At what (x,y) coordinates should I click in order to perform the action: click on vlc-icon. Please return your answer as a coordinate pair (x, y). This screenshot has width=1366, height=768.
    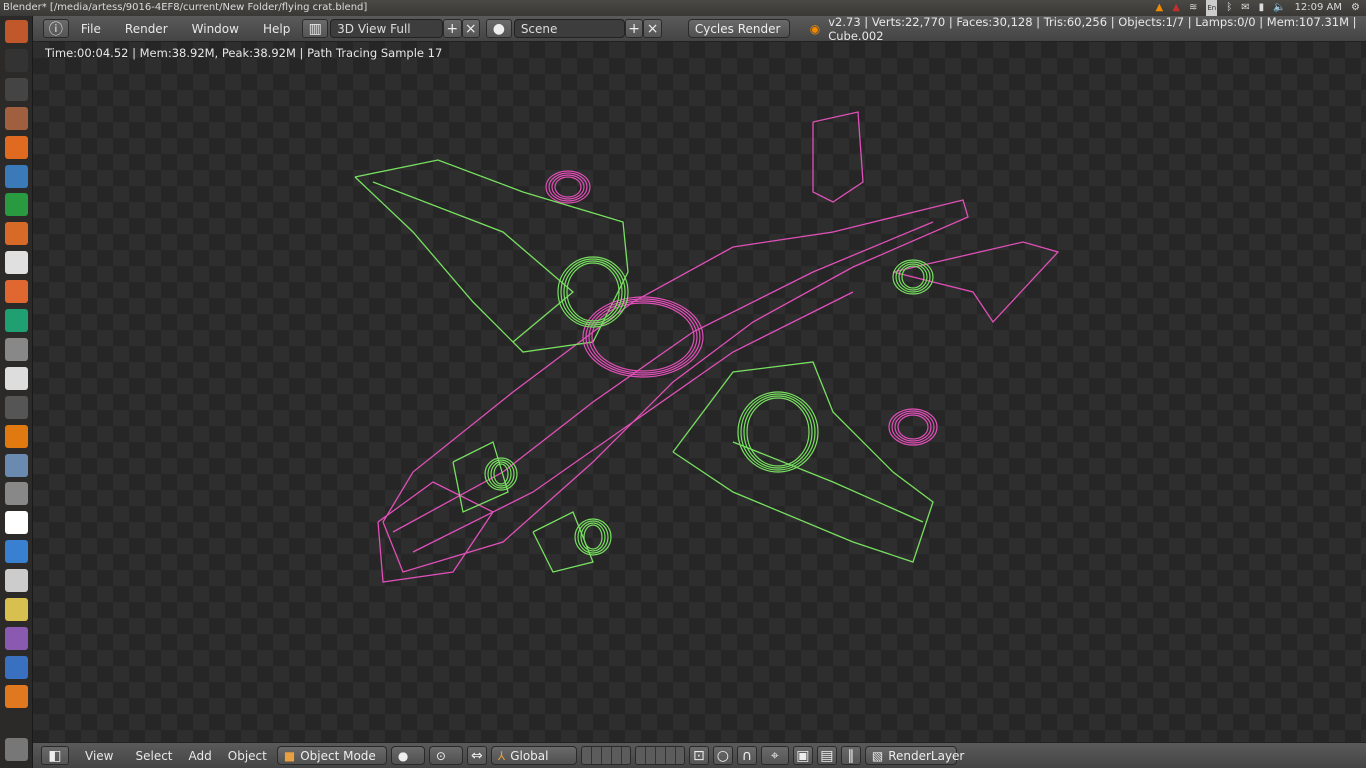
    Looking at the image, I should click on (16, 436).